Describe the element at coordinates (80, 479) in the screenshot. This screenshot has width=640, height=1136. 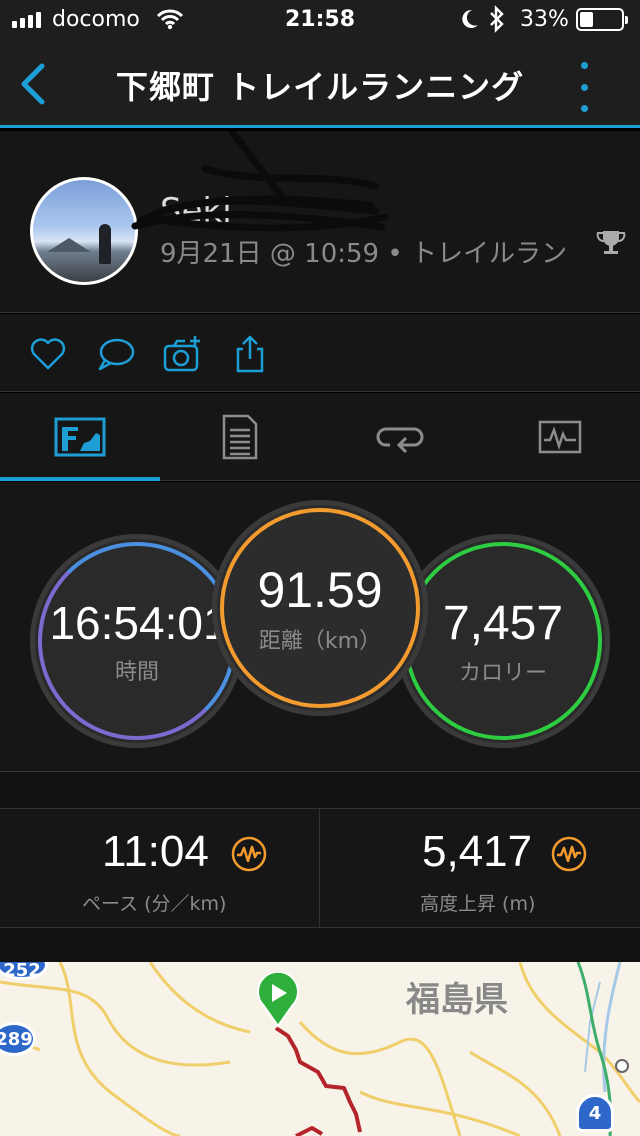
I see `active-tab-indicator` at that location.